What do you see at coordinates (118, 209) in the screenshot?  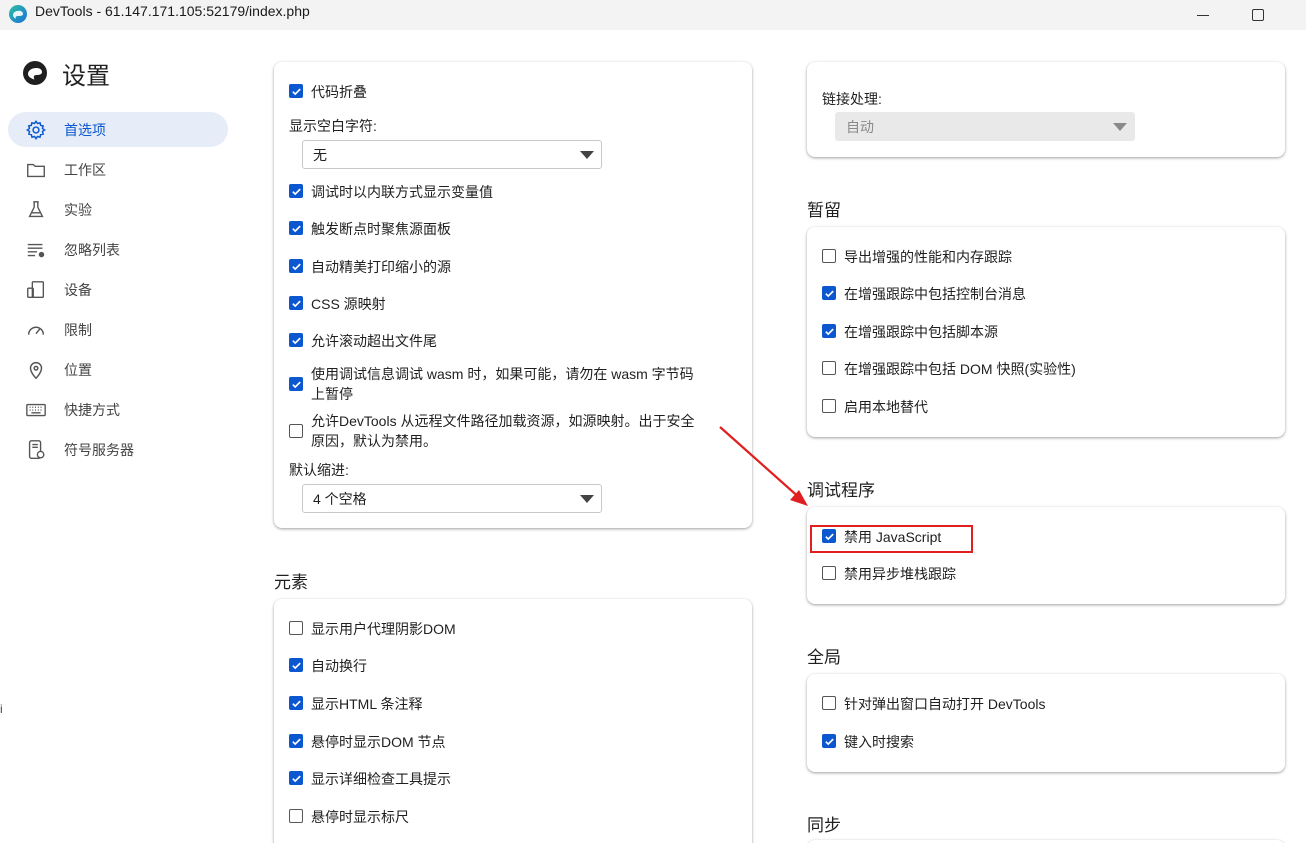 I see `sidebar-item-experiments: 实验` at bounding box center [118, 209].